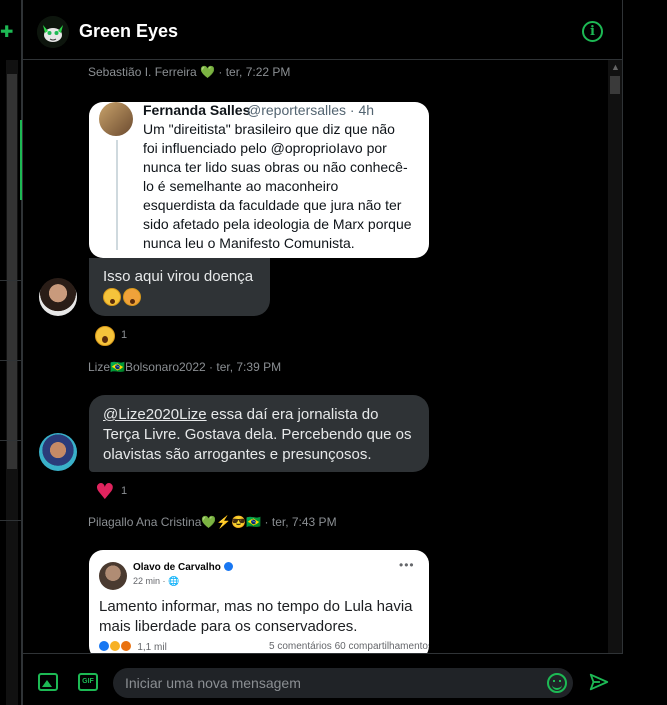  Describe the element at coordinates (615, 356) in the screenshot. I see `message-scrollbar: ▲` at that location.